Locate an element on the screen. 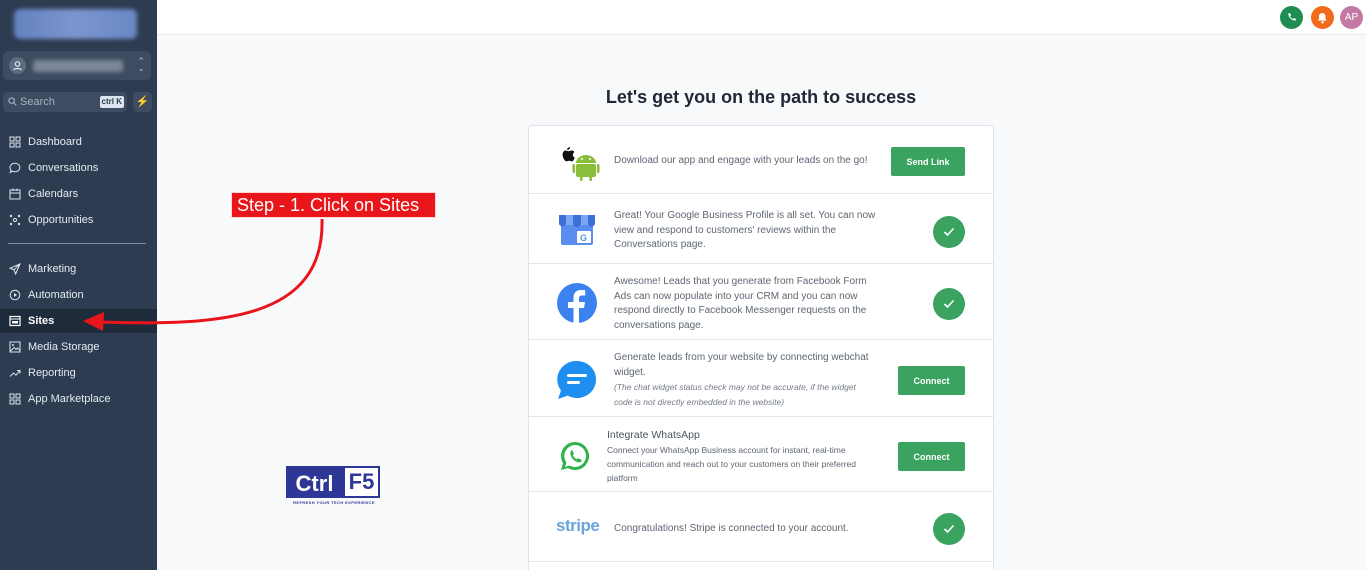 The height and width of the screenshot is (570, 1366). ctrlf5-watermark-logo: Ctrl F5 REFRESH YOUR TECH EXPERIENCE is located at coordinates (334, 487).